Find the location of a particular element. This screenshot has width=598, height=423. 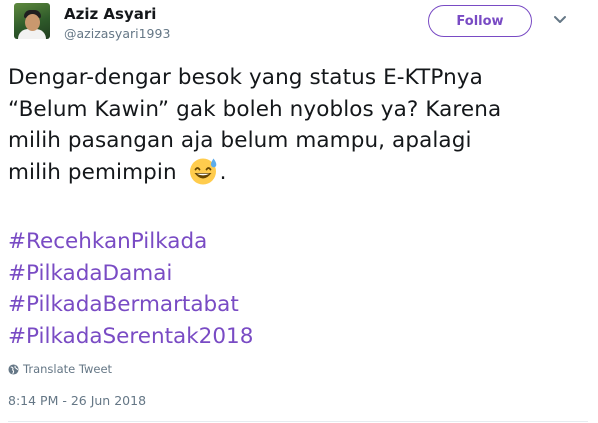

hashtag-link: #PilkadaDamai is located at coordinates (130, 274).